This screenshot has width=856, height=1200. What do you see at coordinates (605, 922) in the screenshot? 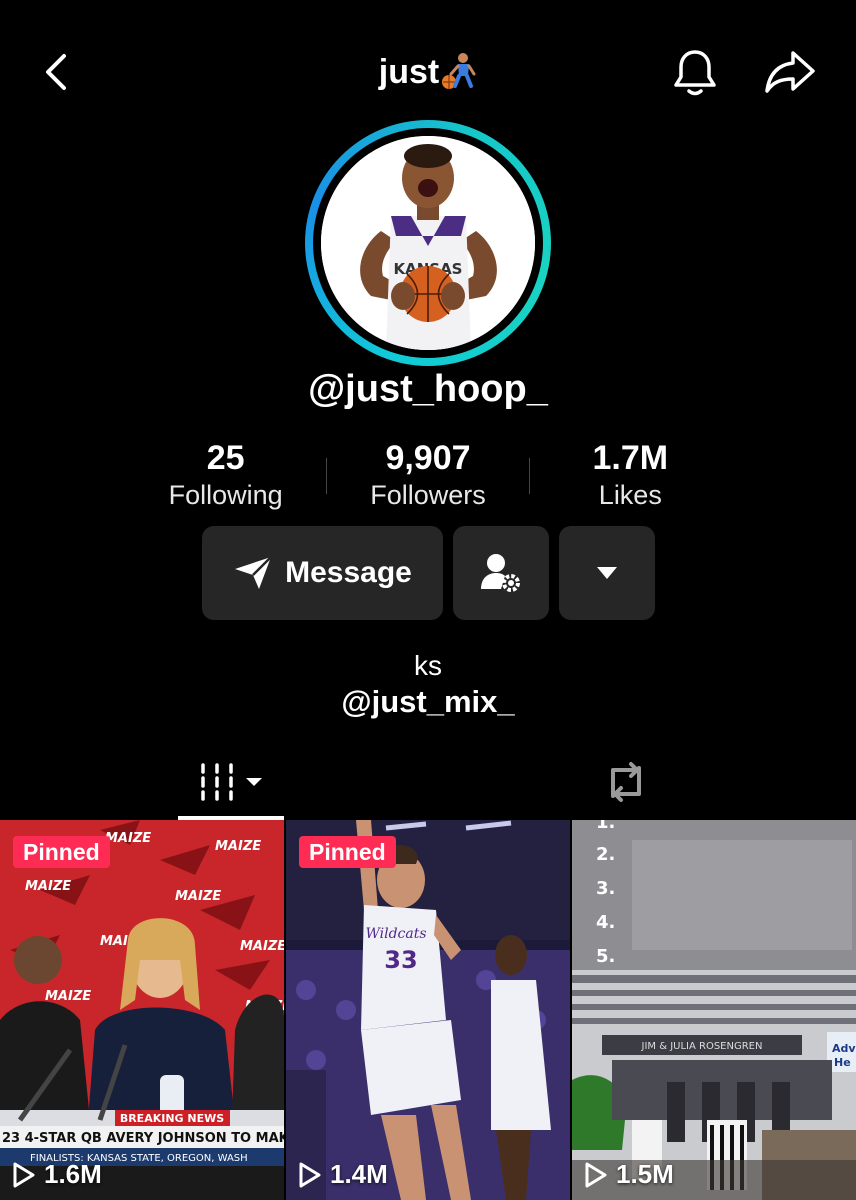
I see `svg-text: 4.` at bounding box center [605, 922].